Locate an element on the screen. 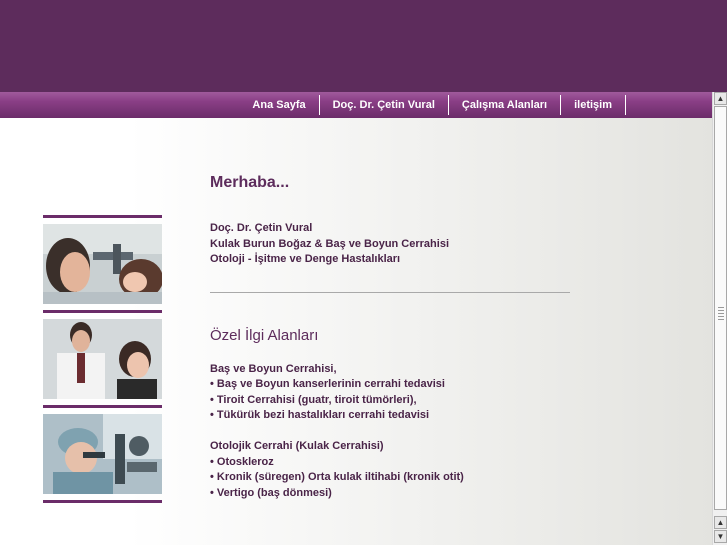 This screenshot has height=545, width=727. intro-line: Doç. Dr. Çetin Vural is located at coordinates (261, 228).